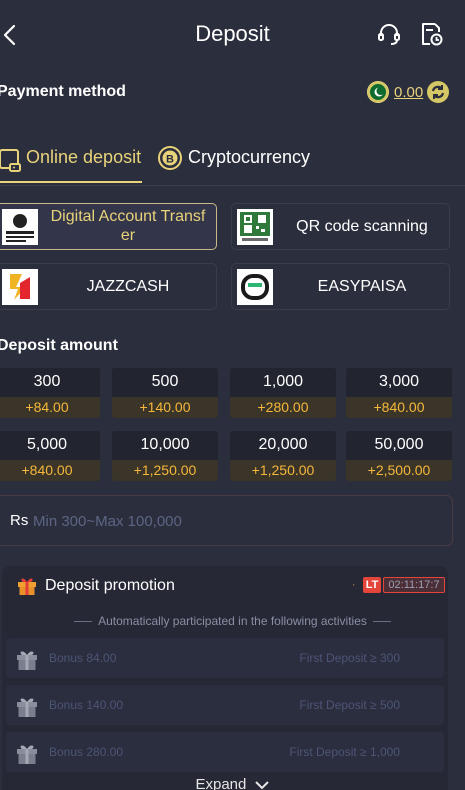 This screenshot has height=790, width=465. Describe the element at coordinates (50, 393) in the screenshot. I see `amount-option: 300 +84.00` at that location.